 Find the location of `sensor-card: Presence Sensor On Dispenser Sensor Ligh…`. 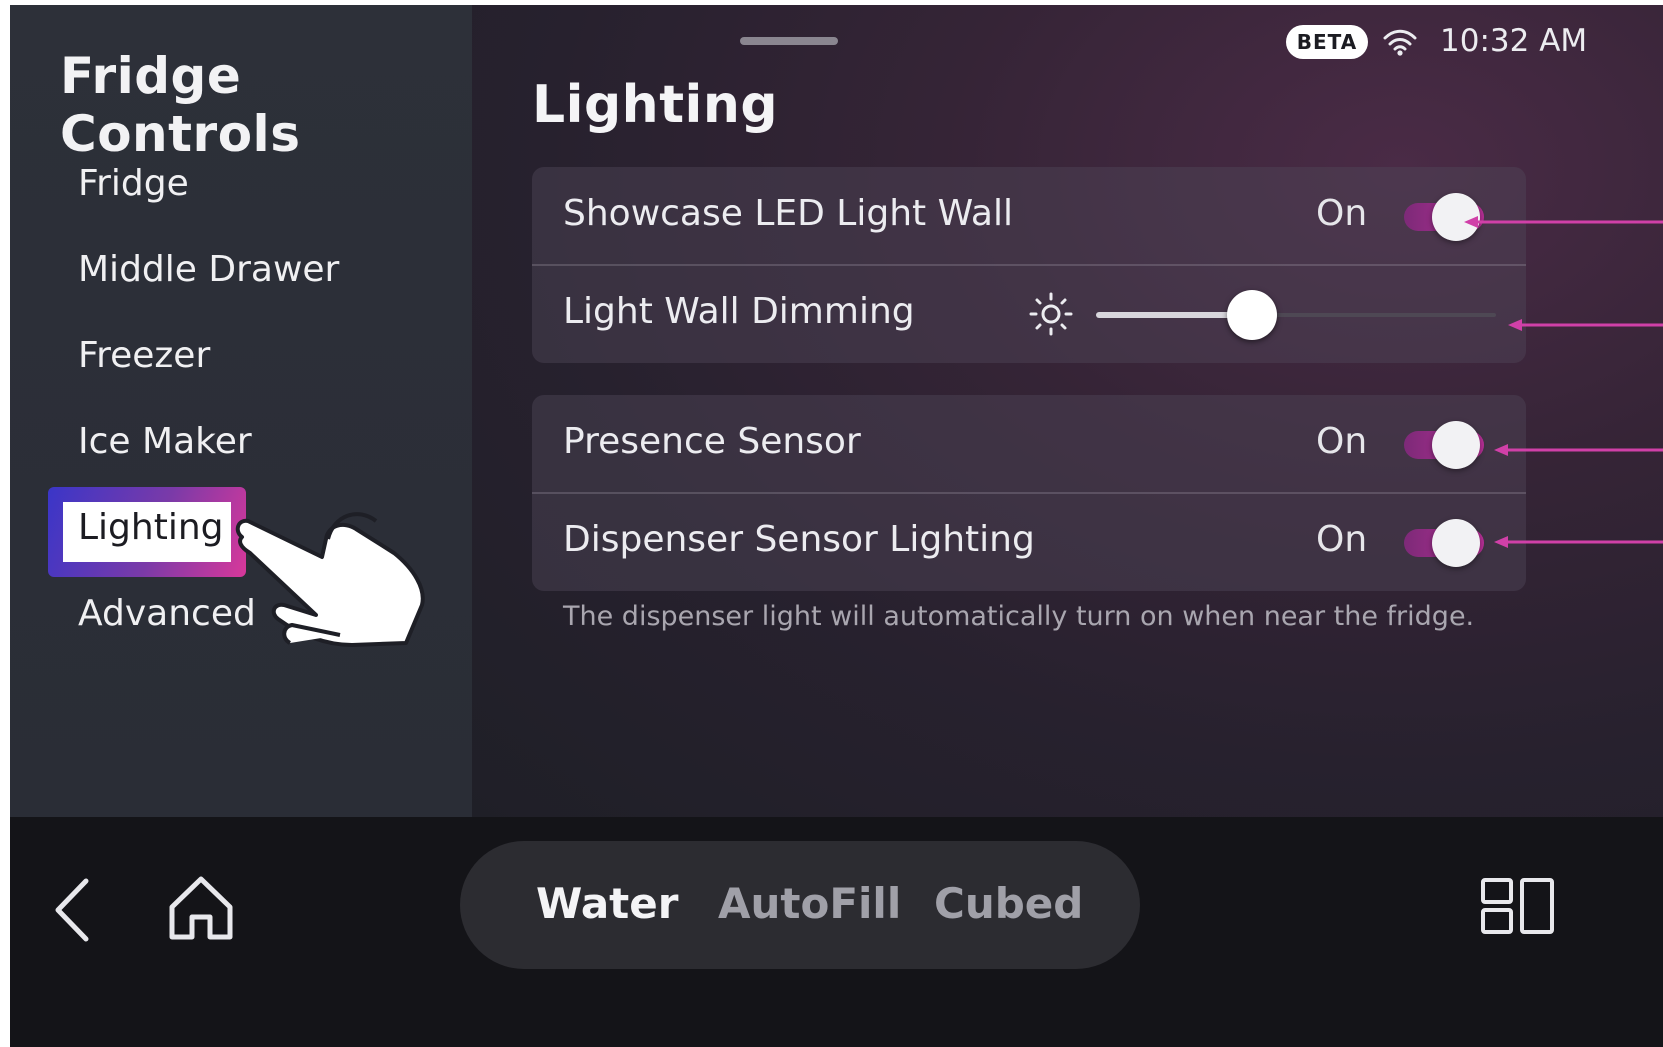

sensor-card: Presence Sensor On Dispenser Sensor Ligh… is located at coordinates (1029, 493).